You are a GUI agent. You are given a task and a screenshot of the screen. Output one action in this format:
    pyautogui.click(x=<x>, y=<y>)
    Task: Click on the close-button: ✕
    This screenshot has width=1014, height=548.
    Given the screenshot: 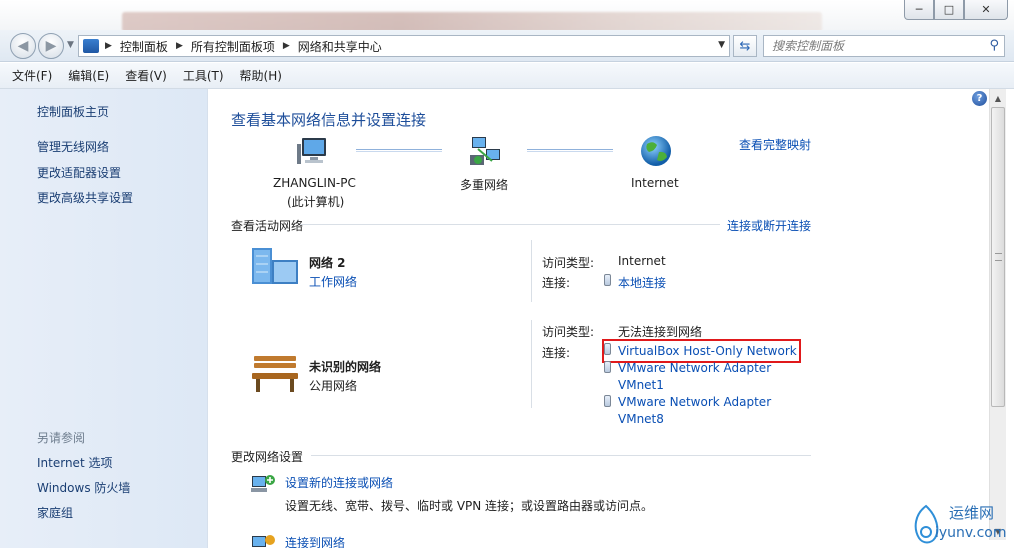 What is the action you would take?
    pyautogui.click(x=986, y=10)
    